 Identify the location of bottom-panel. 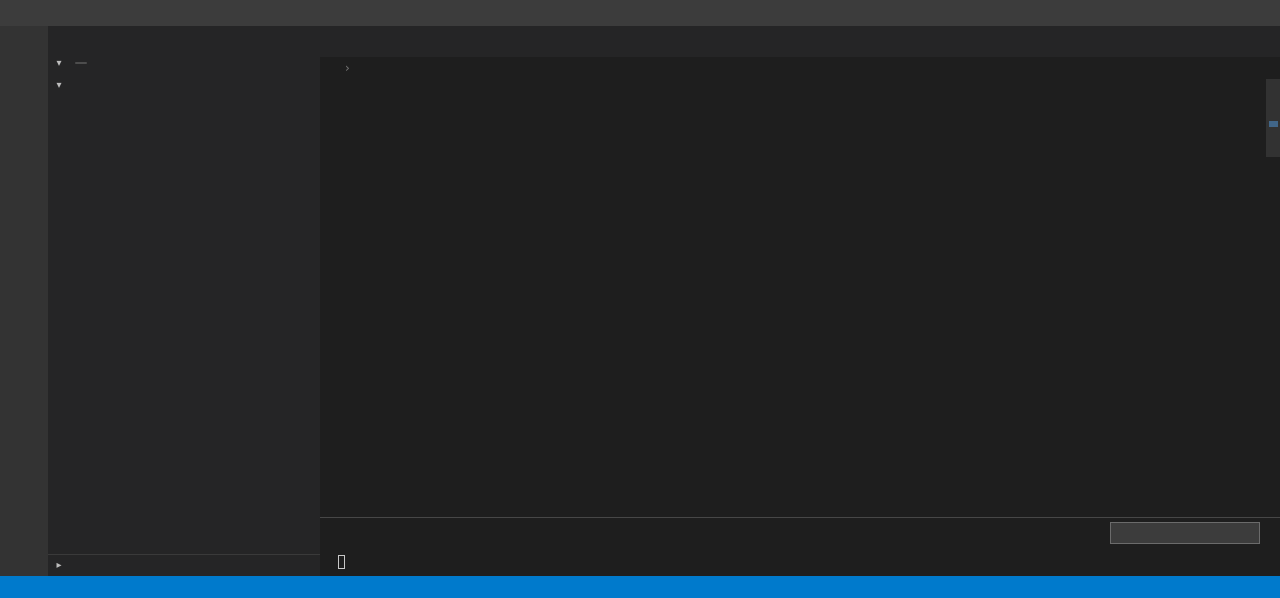
(800, 546).